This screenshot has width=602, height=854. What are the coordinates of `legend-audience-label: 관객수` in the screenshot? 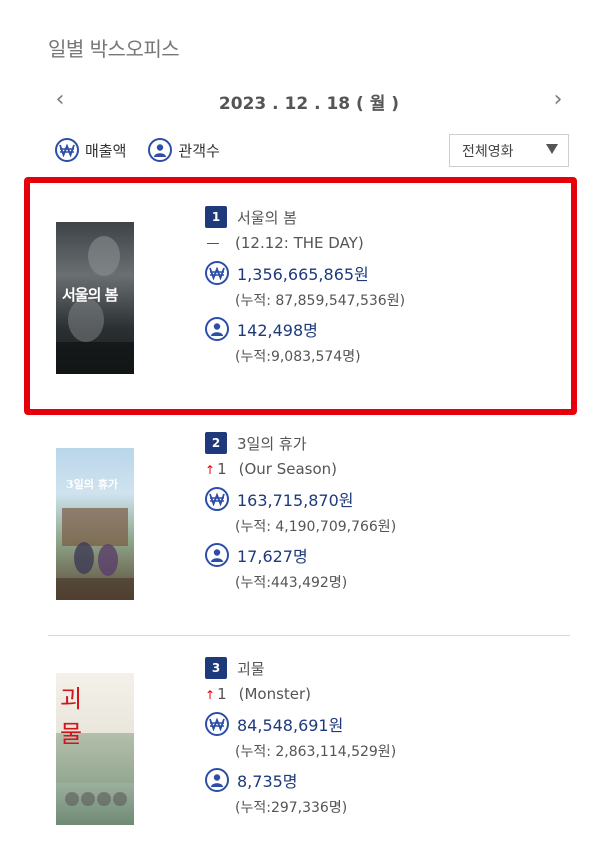 It's located at (199, 150).